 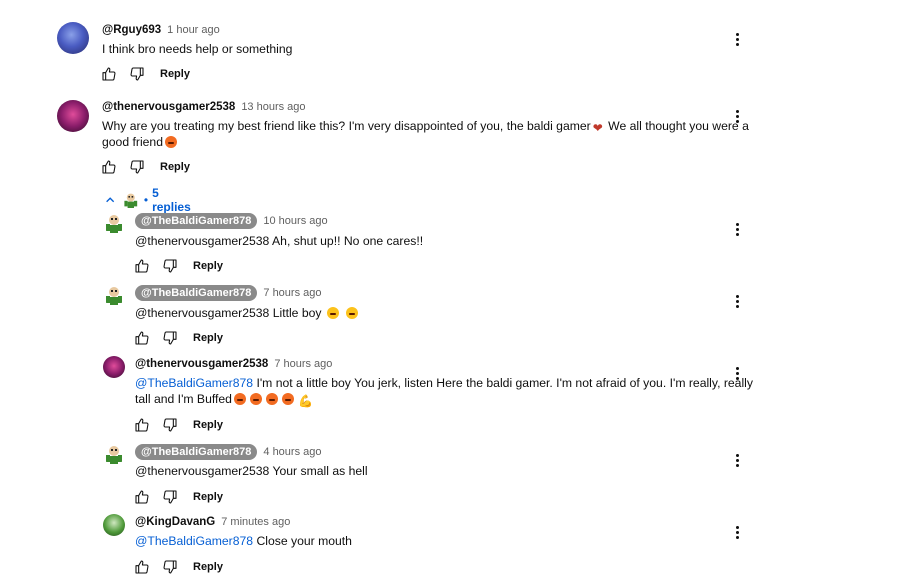 I want to click on comment-text: @TheBaldiGamer878 Close your mouth, so click(x=243, y=541).